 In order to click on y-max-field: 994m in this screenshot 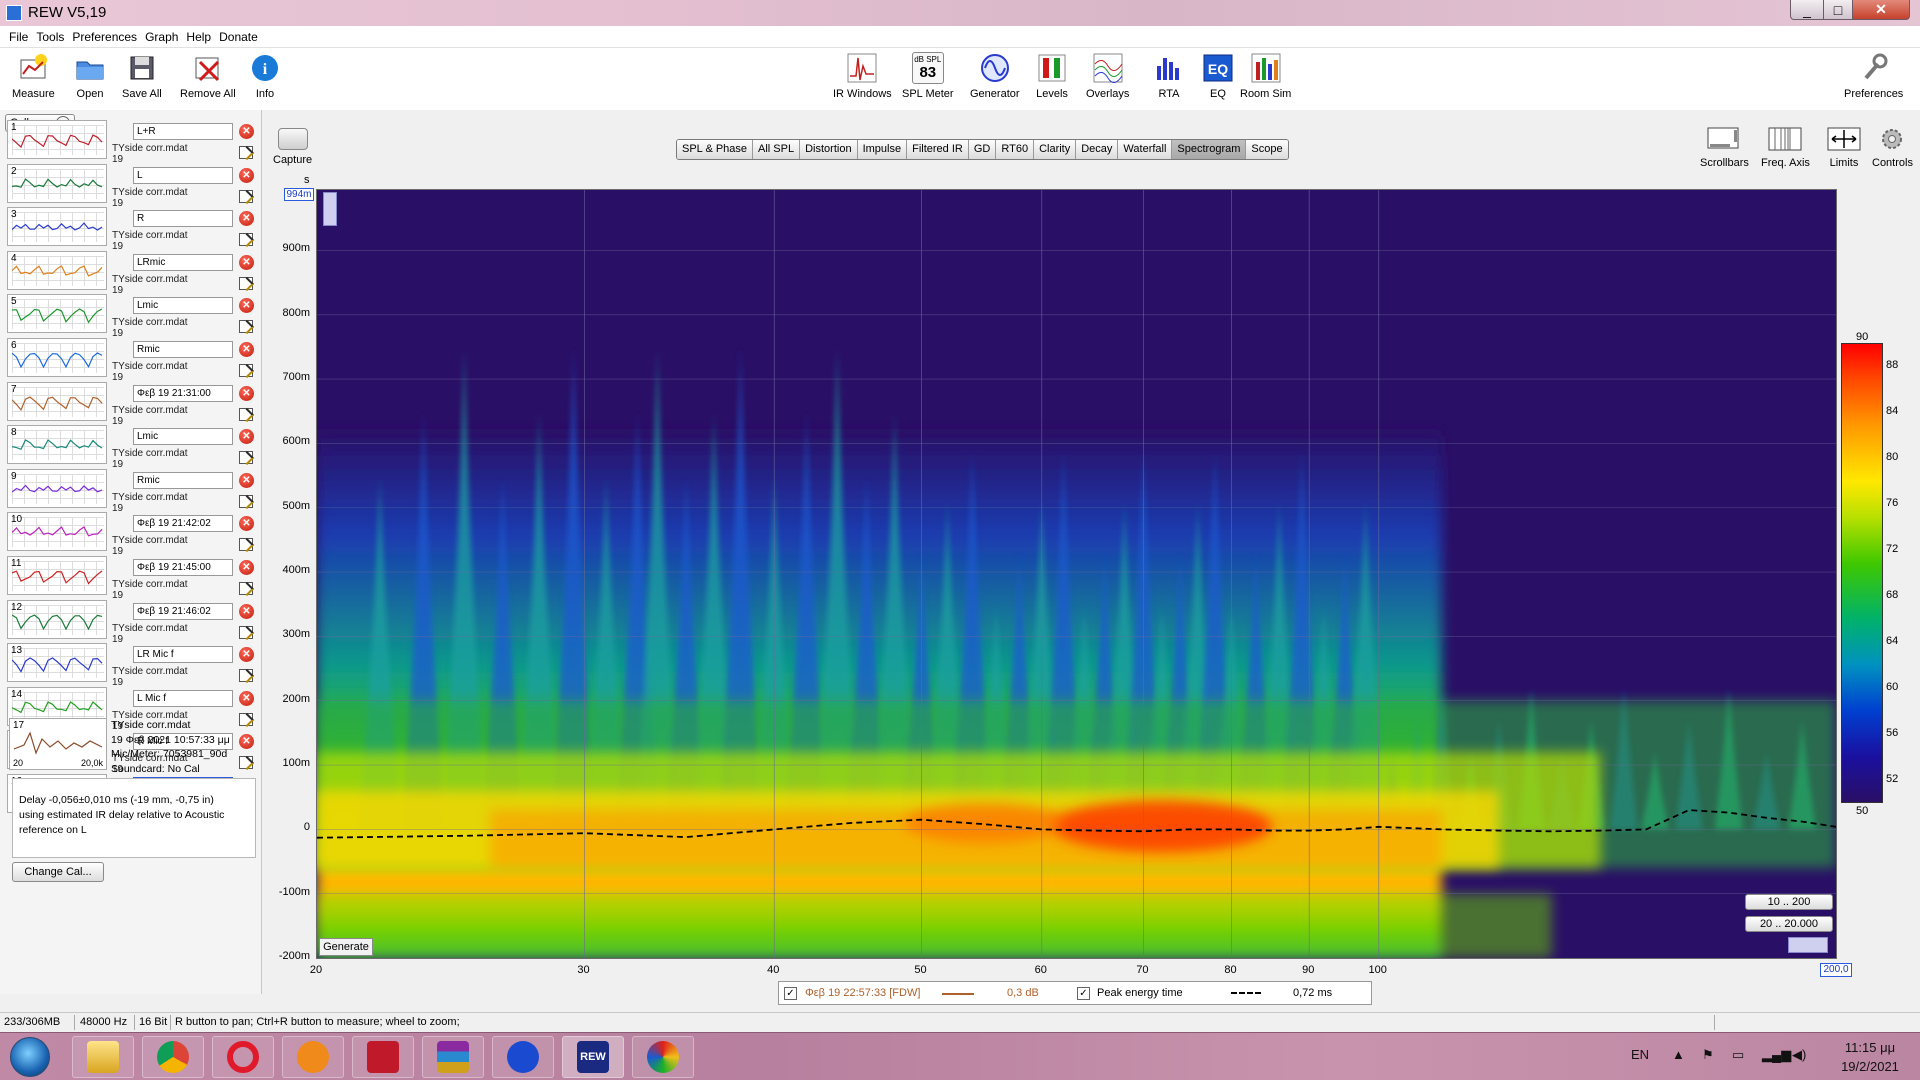, I will do `click(299, 194)`.